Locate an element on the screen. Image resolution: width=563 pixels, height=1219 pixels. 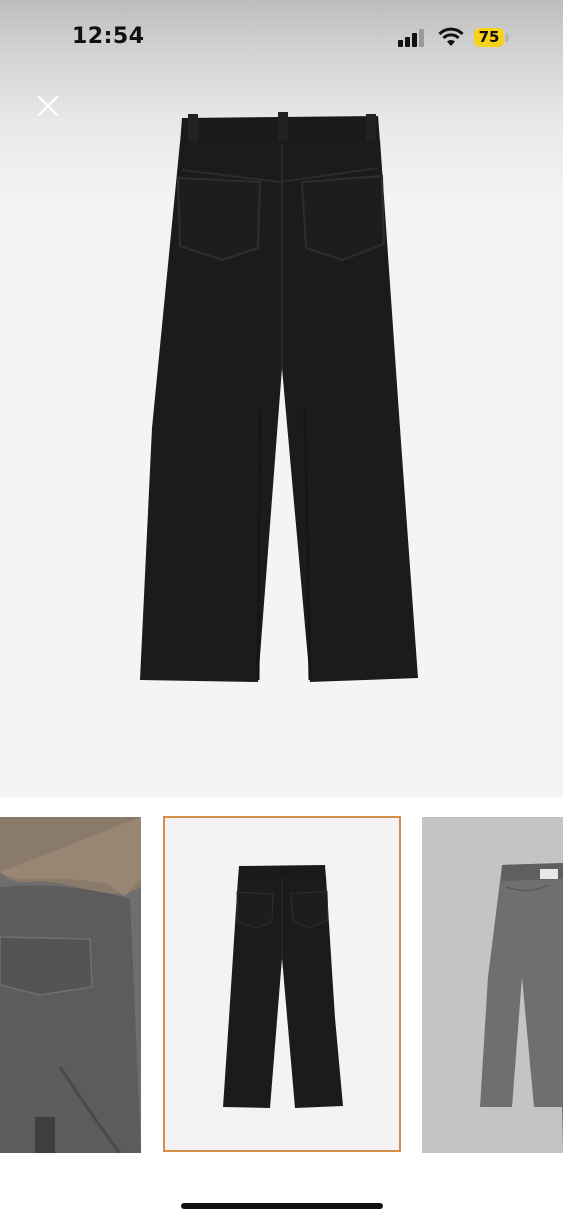
status-time: 12:54 is located at coordinates (108, 36).